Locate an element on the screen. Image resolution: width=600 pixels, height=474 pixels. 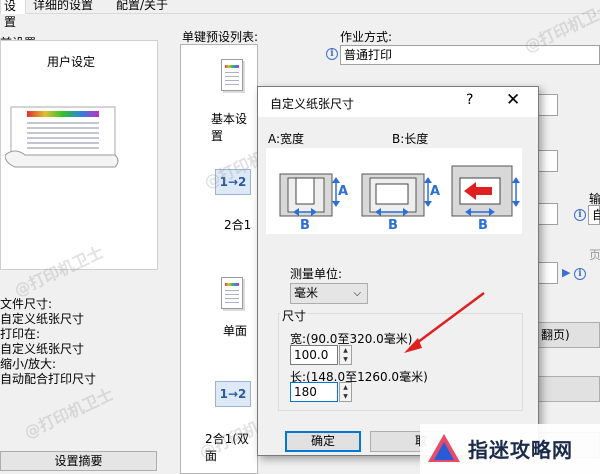
mark-b-3: B is located at coordinates (483, 225).